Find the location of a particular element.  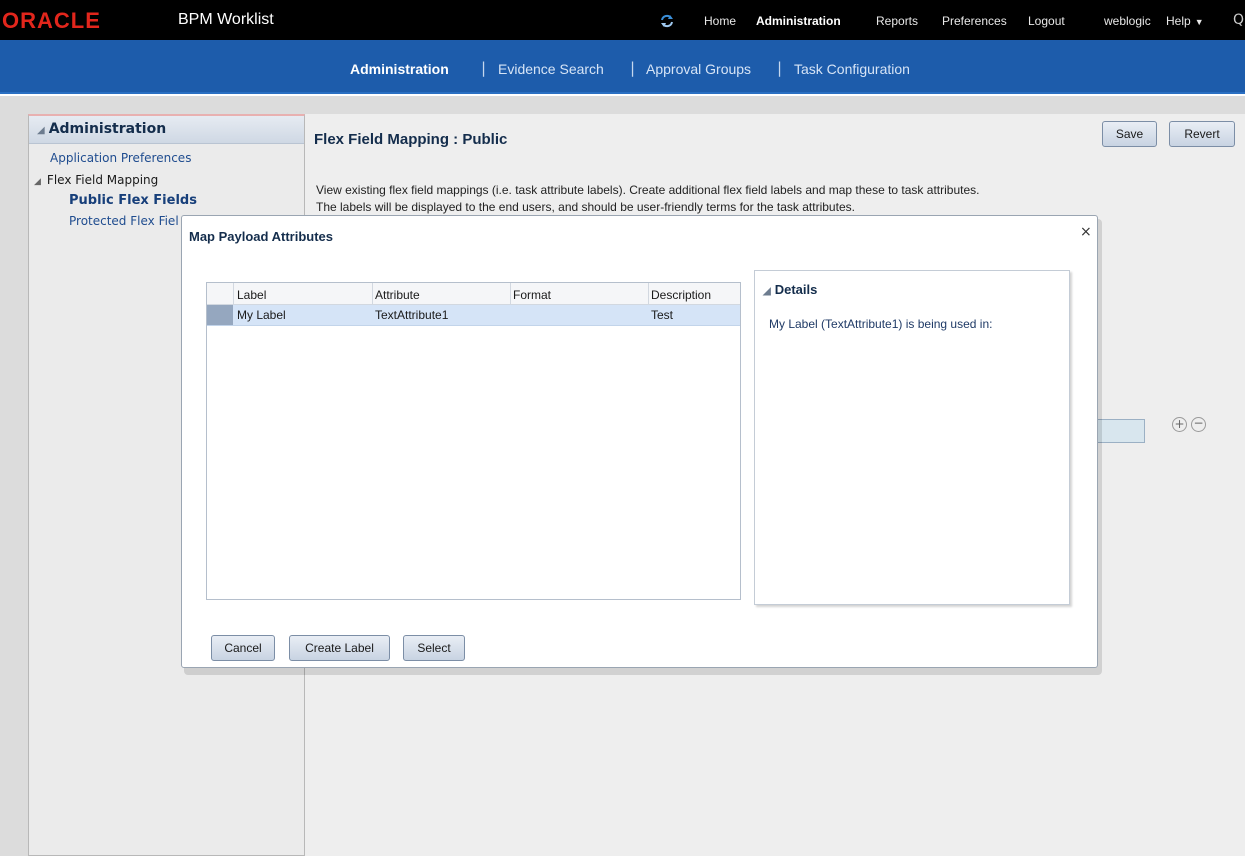

expand-triangle-icon: ◢ is located at coordinates (37, 182).